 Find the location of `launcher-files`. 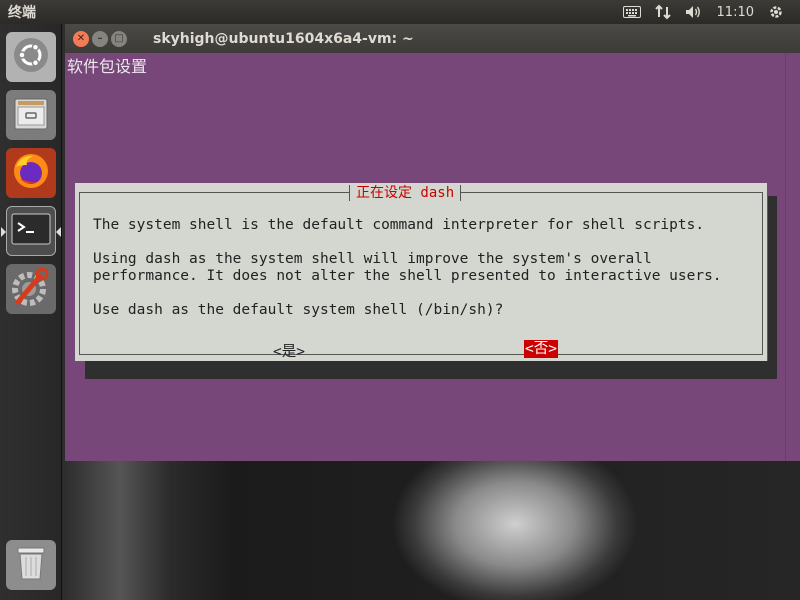

launcher-files is located at coordinates (31, 115).